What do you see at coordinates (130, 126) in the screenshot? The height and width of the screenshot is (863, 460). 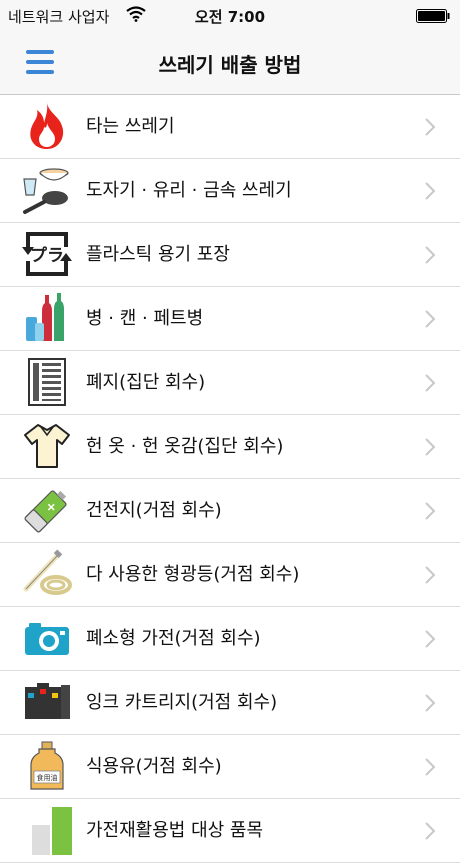 I see `list-item-label: 타는 쓰레기` at bounding box center [130, 126].